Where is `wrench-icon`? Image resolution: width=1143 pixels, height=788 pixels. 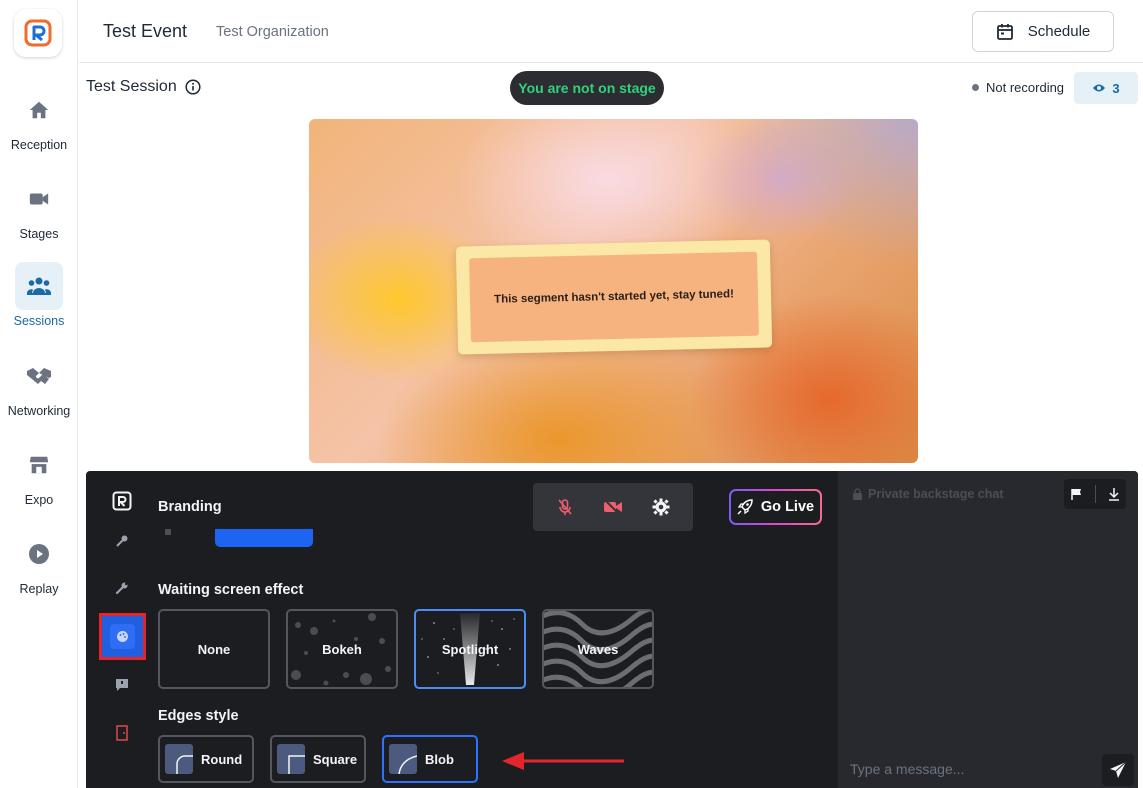
wrench-icon is located at coordinates (122, 588).